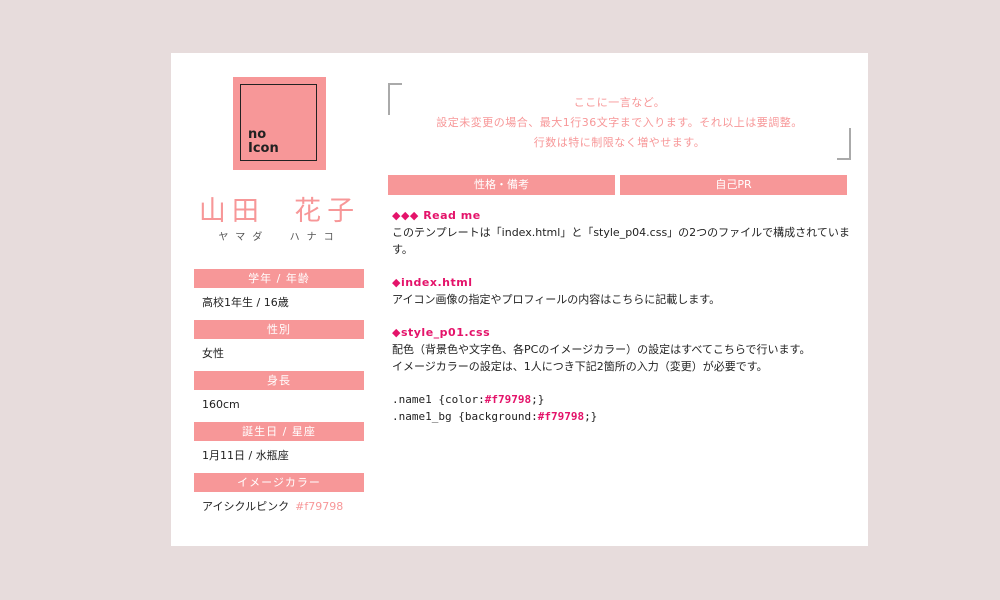  What do you see at coordinates (622, 399) in the screenshot?
I see `code-line-1: .name1 {color:#f79798;}` at bounding box center [622, 399].